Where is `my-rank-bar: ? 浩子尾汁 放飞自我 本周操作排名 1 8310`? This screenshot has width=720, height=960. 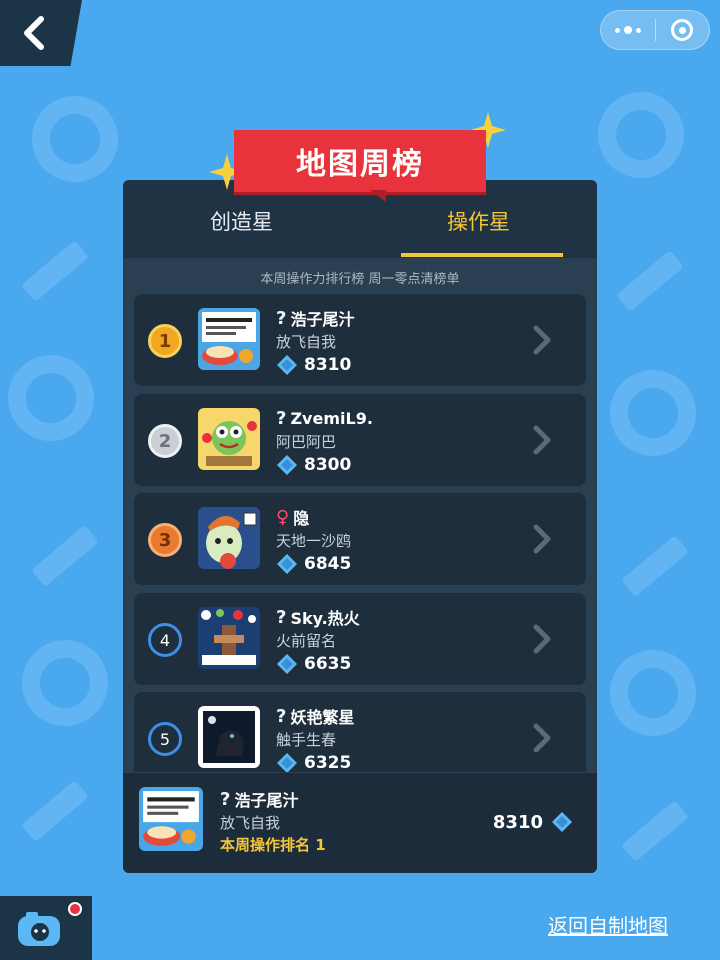 my-rank-bar: ? 浩子尾汁 放飞自我 本周操作排名 1 8310 is located at coordinates (360, 823).